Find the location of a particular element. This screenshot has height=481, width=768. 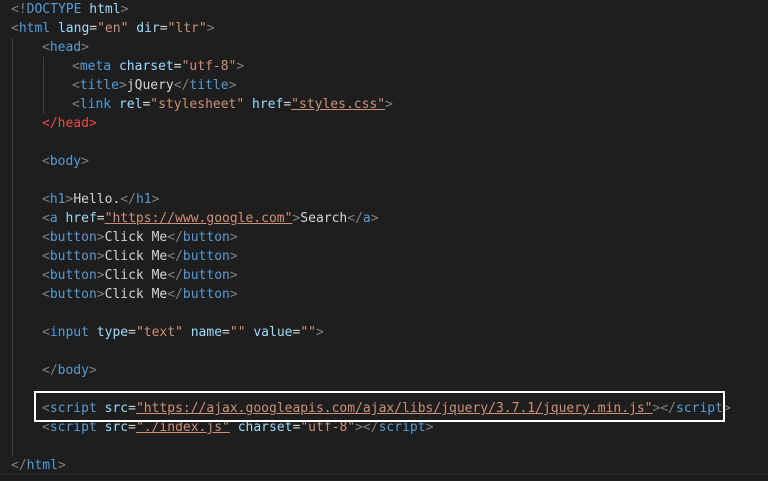

google-link: "https://www.google.com" is located at coordinates (199, 218).